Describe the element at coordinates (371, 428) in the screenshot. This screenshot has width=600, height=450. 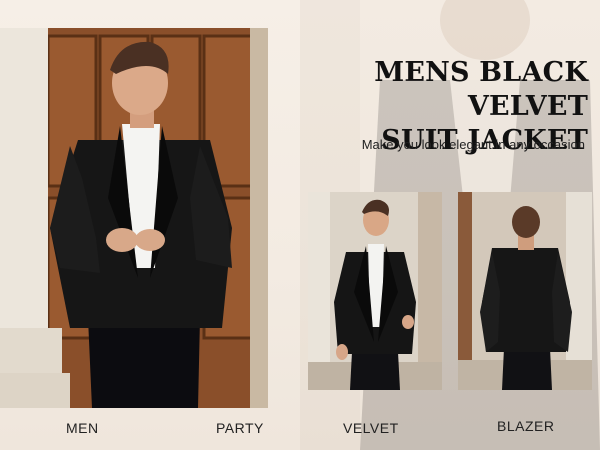
I see `tag-velvet: VELVET` at that location.